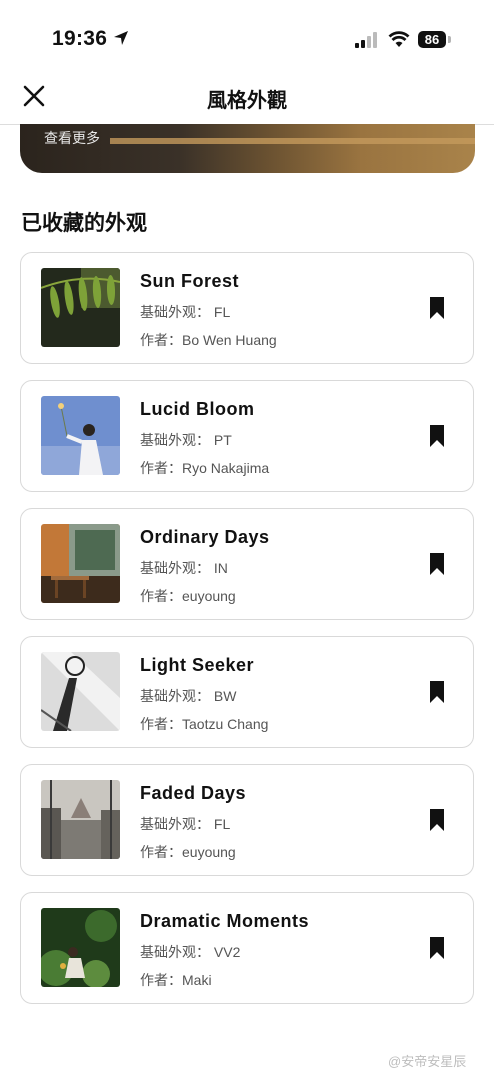 Image resolution: width=494 pixels, height=1076 pixels. I want to click on look-base: 基础外观： VV2, so click(190, 952).